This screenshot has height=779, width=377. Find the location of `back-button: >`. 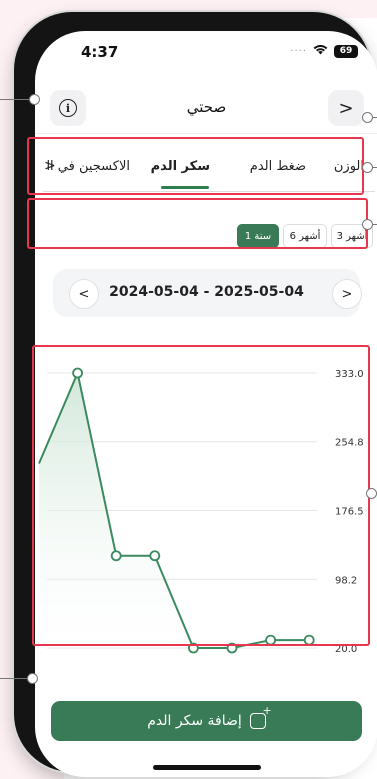

back-button: > is located at coordinates (346, 108).